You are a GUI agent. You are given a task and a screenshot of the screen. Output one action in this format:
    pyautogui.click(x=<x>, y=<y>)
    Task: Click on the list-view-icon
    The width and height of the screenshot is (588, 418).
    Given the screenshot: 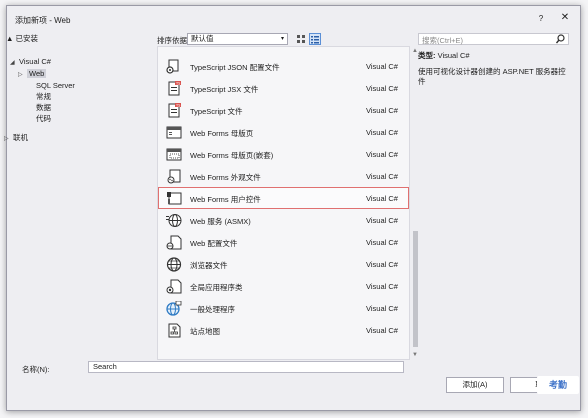 What is the action you would take?
    pyautogui.click(x=315, y=39)
    